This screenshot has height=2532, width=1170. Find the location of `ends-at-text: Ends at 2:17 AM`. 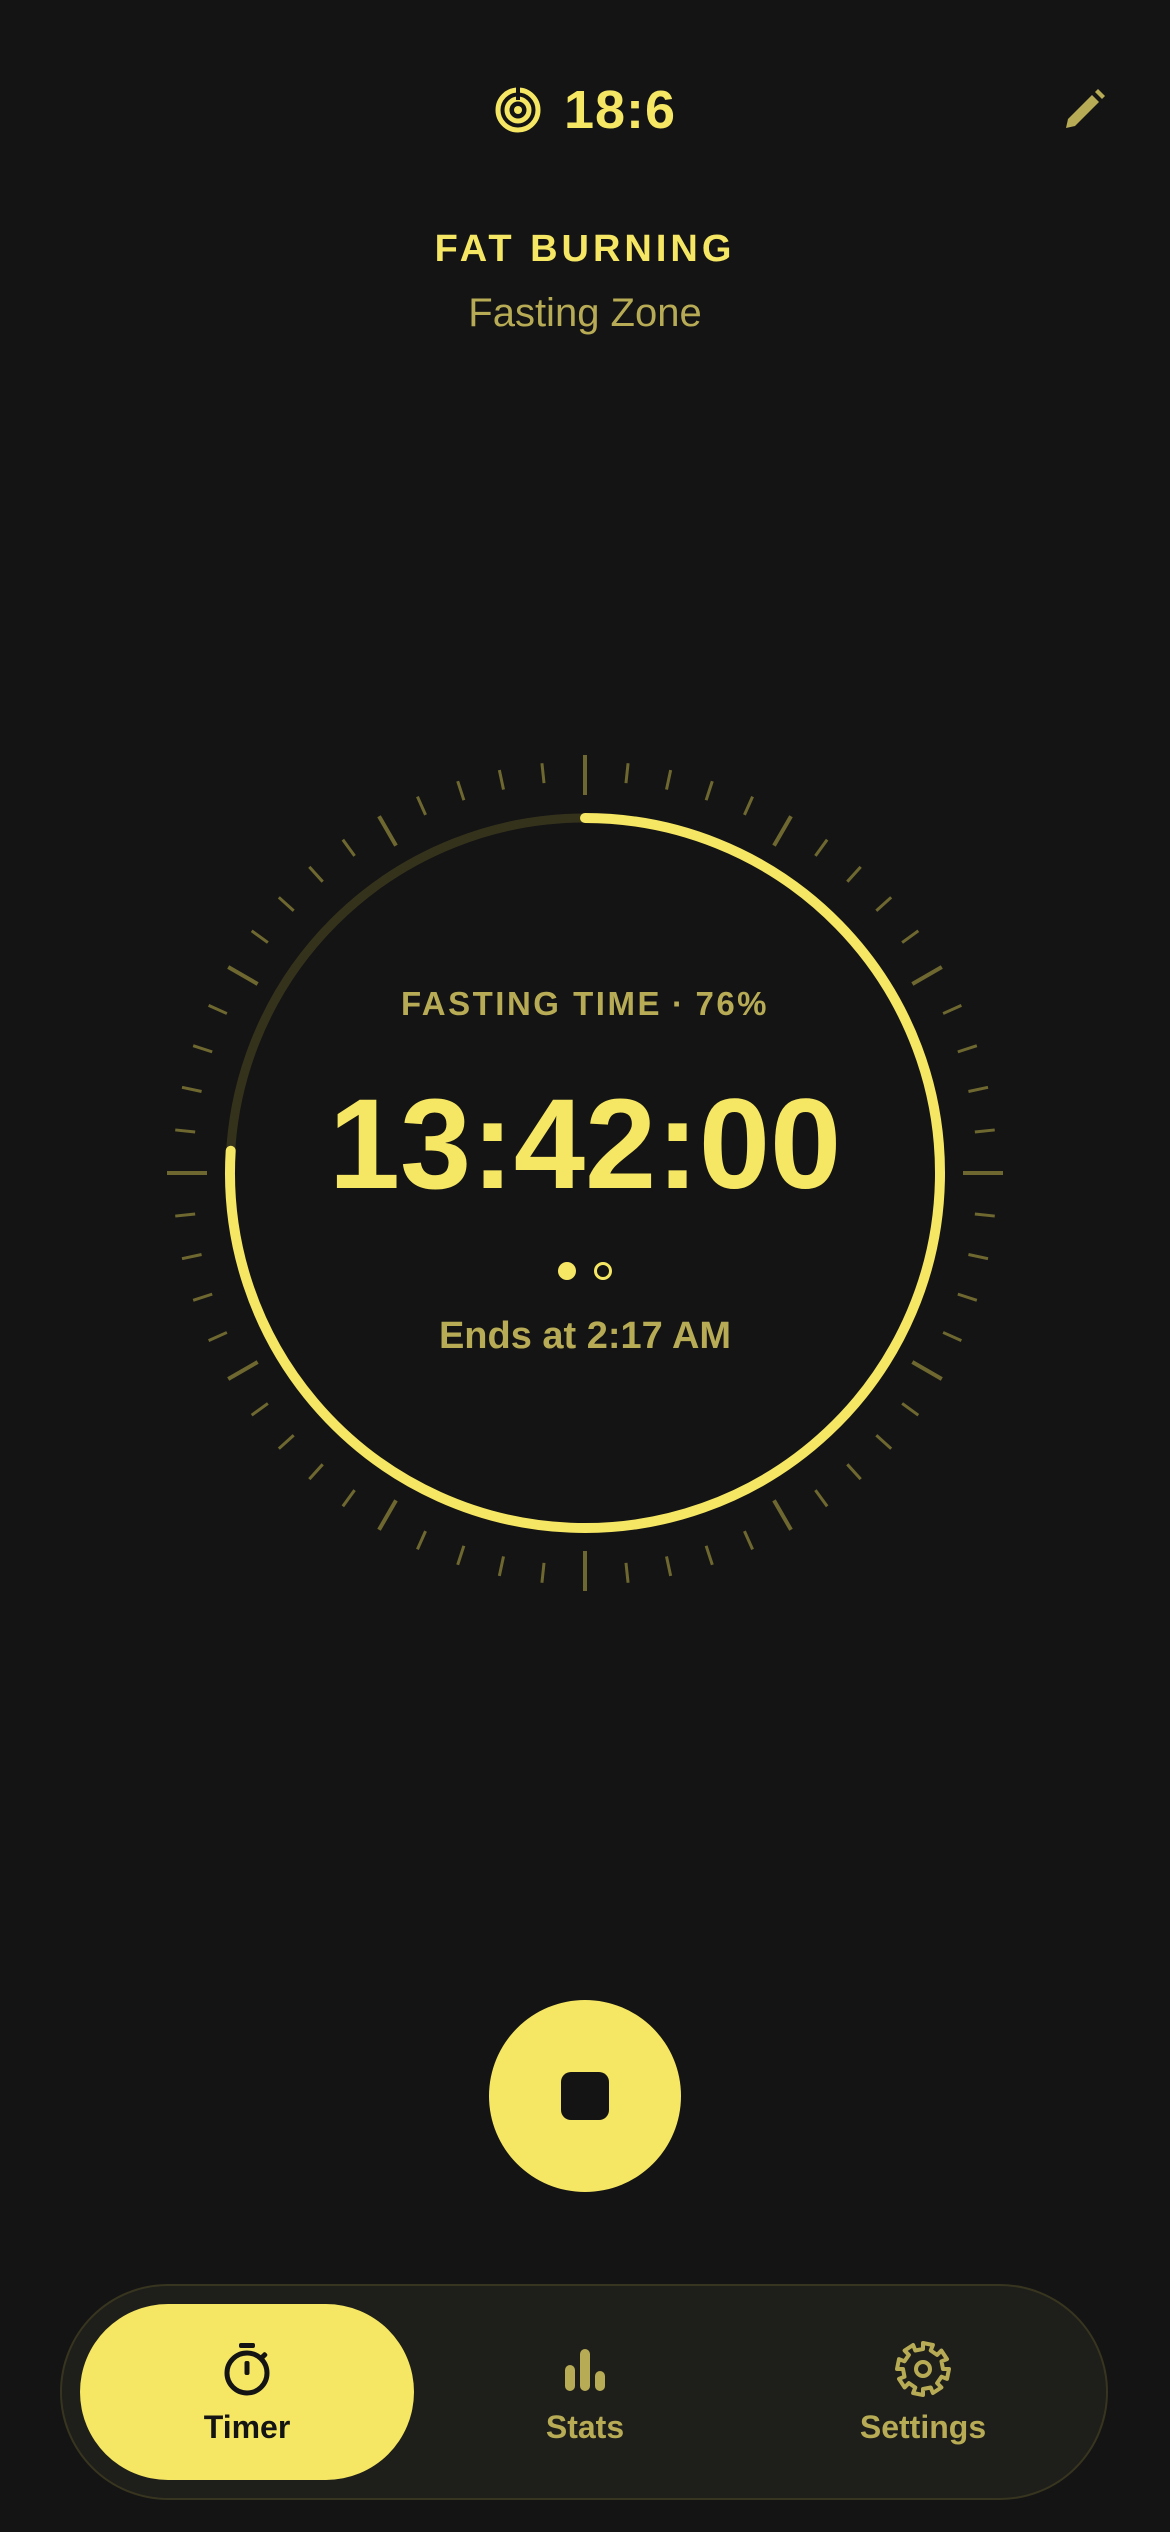

ends-at-text: Ends at 2:17 AM is located at coordinates (585, 1336).